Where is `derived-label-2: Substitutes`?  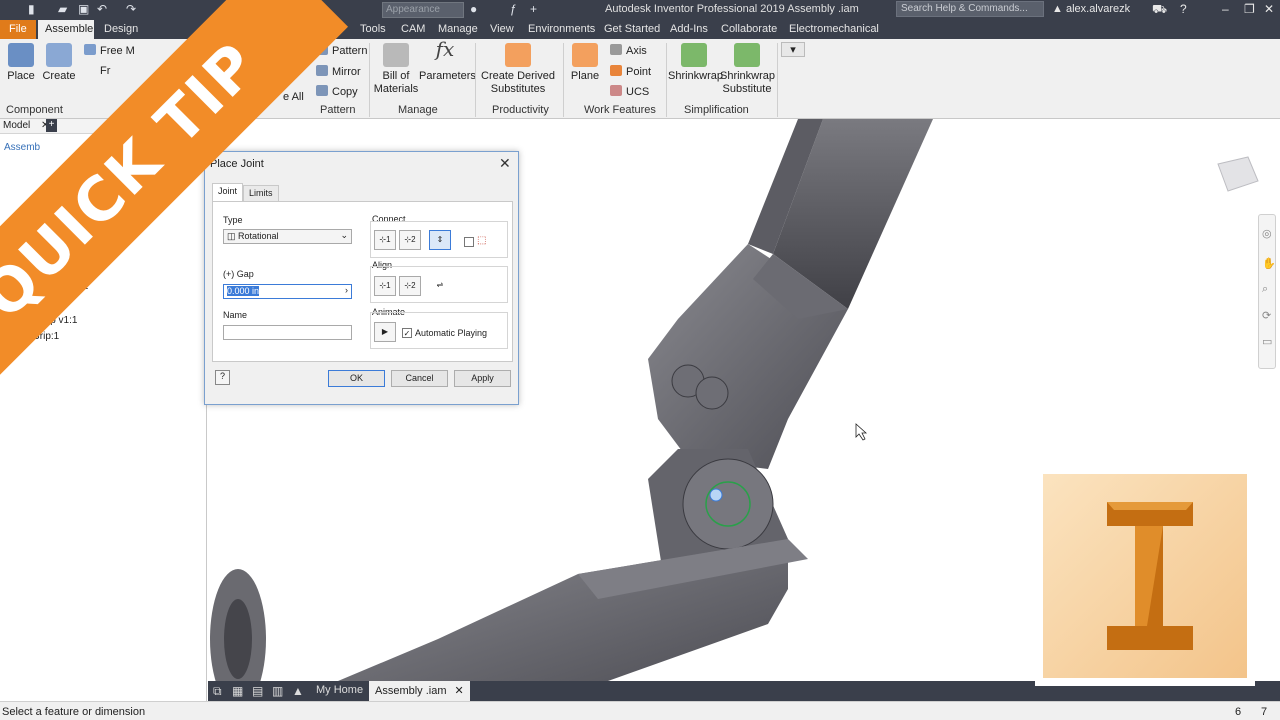 derived-label-2: Substitutes is located at coordinates (518, 89).